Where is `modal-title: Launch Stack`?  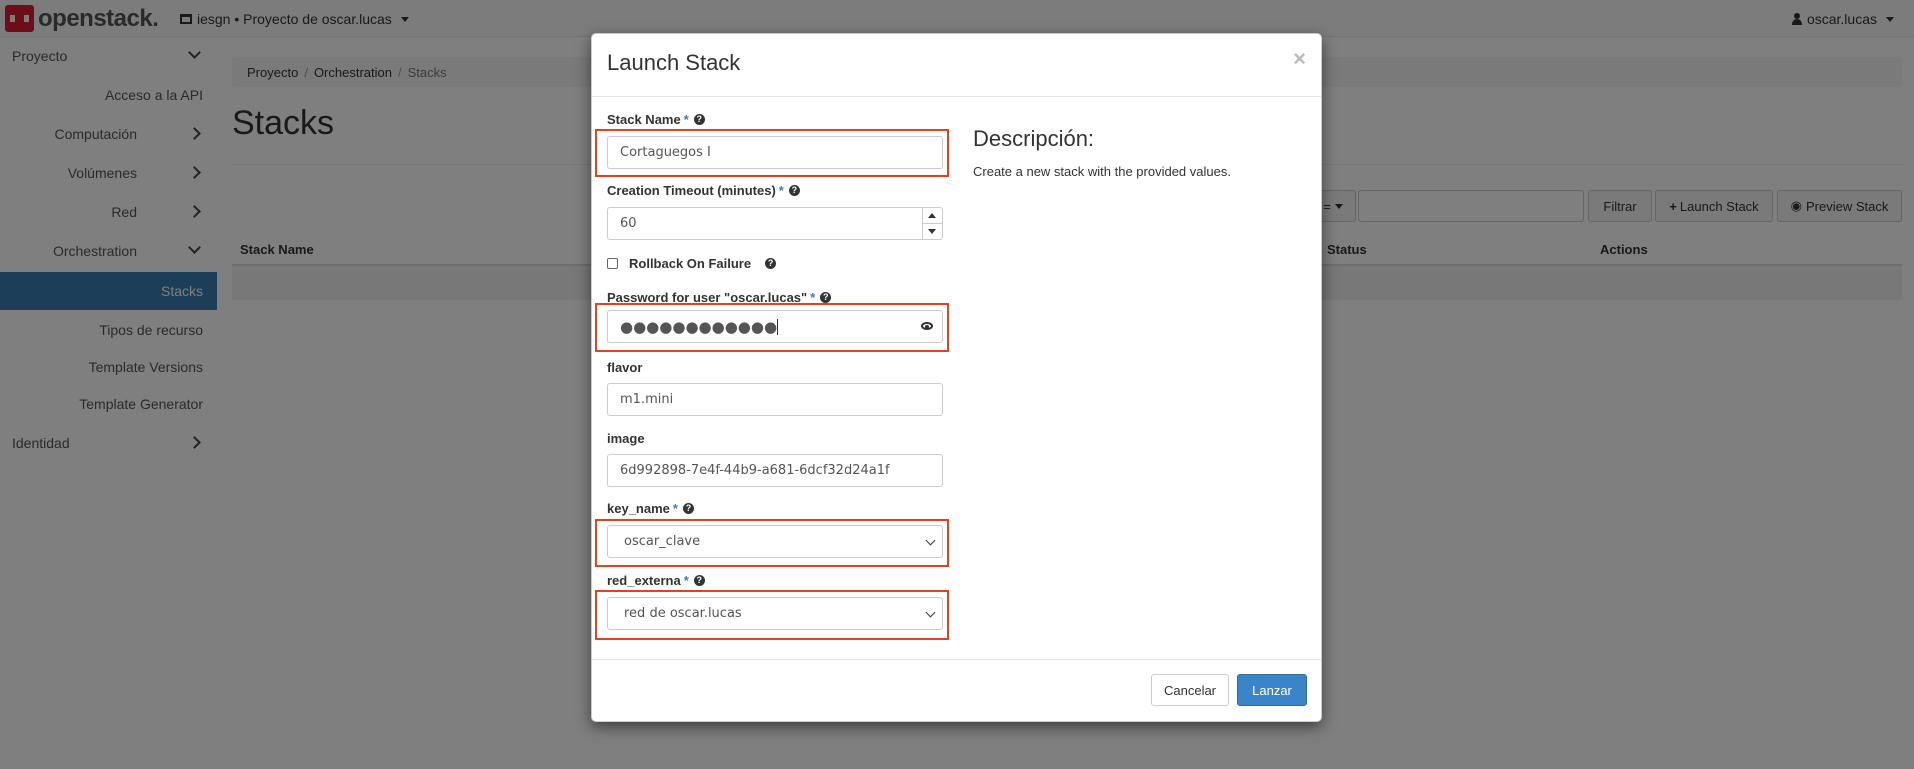
modal-title: Launch Stack is located at coordinates (674, 62).